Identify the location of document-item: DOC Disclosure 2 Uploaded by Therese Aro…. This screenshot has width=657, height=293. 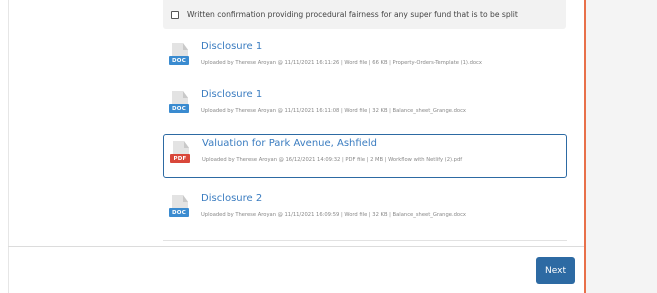
(365, 211).